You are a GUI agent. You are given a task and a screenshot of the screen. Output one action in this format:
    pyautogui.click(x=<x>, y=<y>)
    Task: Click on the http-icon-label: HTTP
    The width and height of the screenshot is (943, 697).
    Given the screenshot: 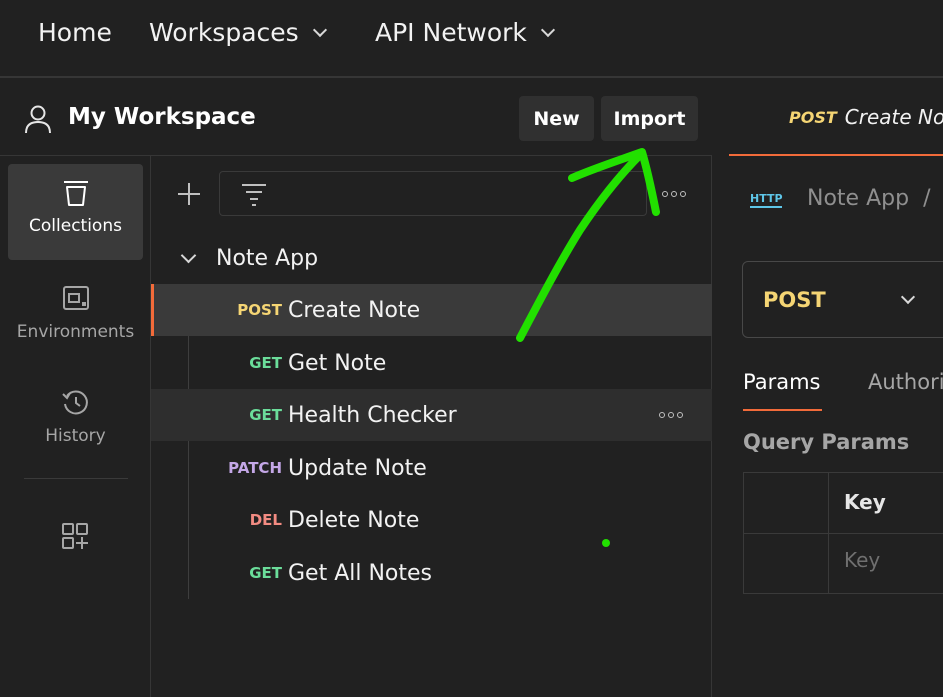 What is the action you would take?
    pyautogui.click(x=766, y=198)
    